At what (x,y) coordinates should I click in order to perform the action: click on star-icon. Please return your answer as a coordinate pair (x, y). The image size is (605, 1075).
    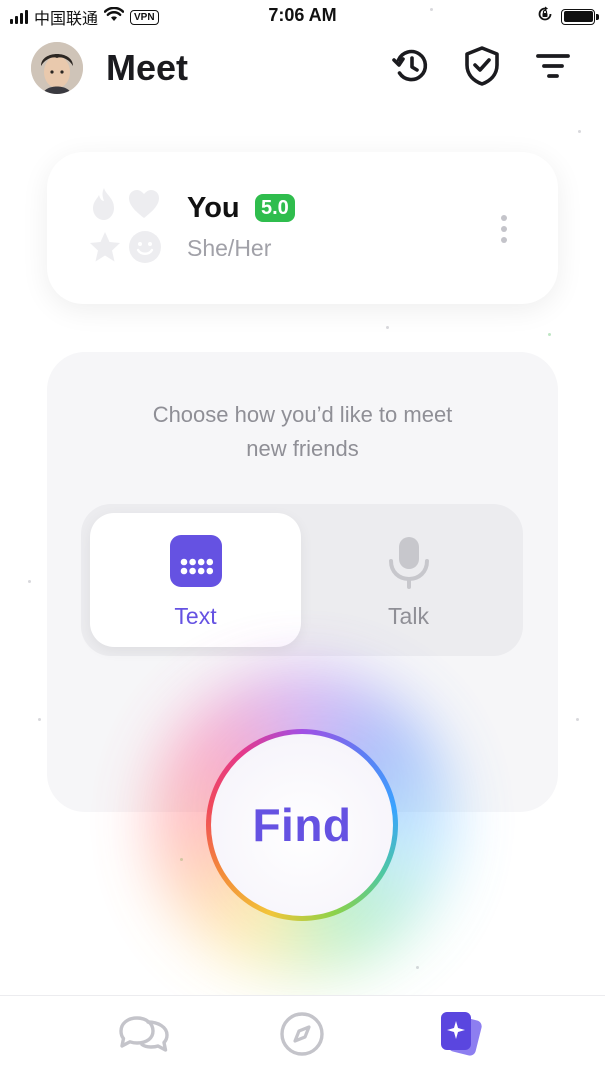
    Looking at the image, I should click on (105, 249).